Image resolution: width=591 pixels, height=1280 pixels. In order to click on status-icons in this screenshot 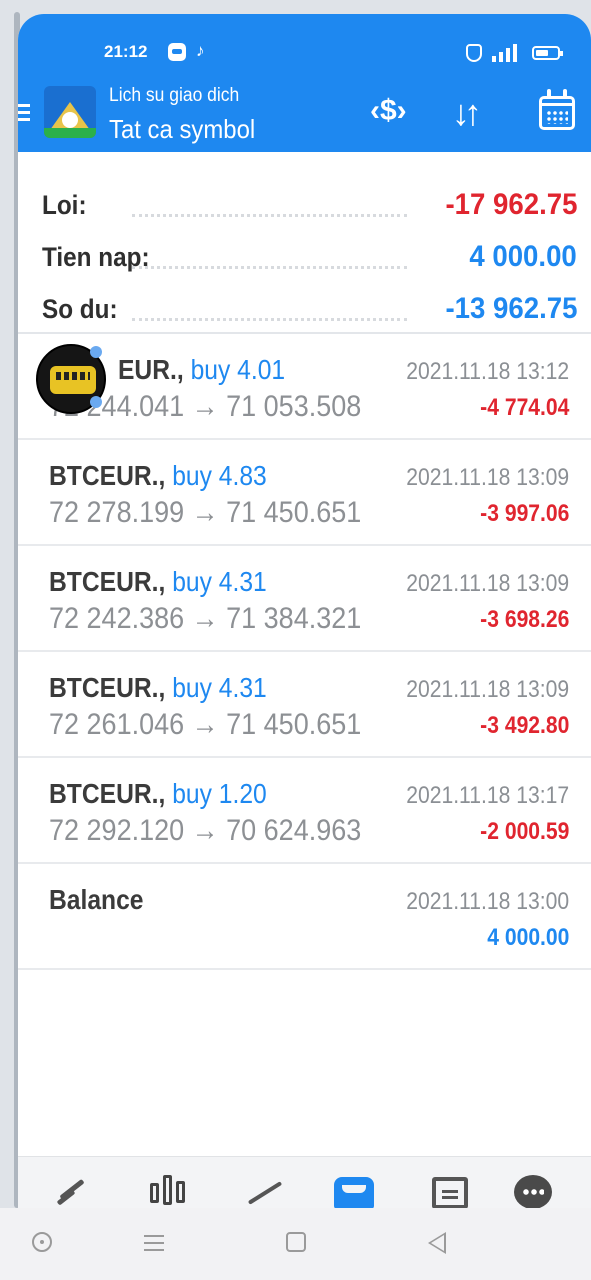, I will do `click(516, 53)`.